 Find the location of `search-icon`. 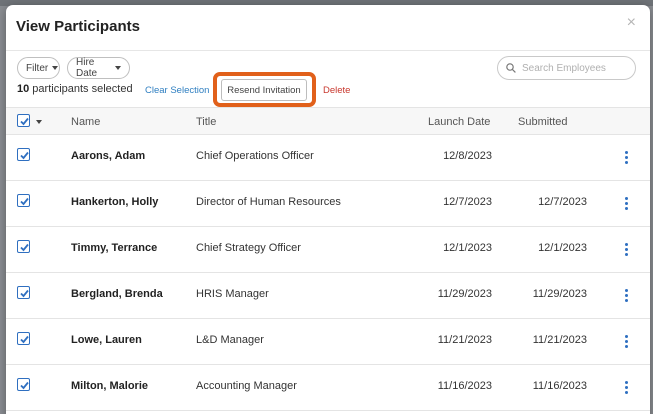

search-icon is located at coordinates (511, 68).